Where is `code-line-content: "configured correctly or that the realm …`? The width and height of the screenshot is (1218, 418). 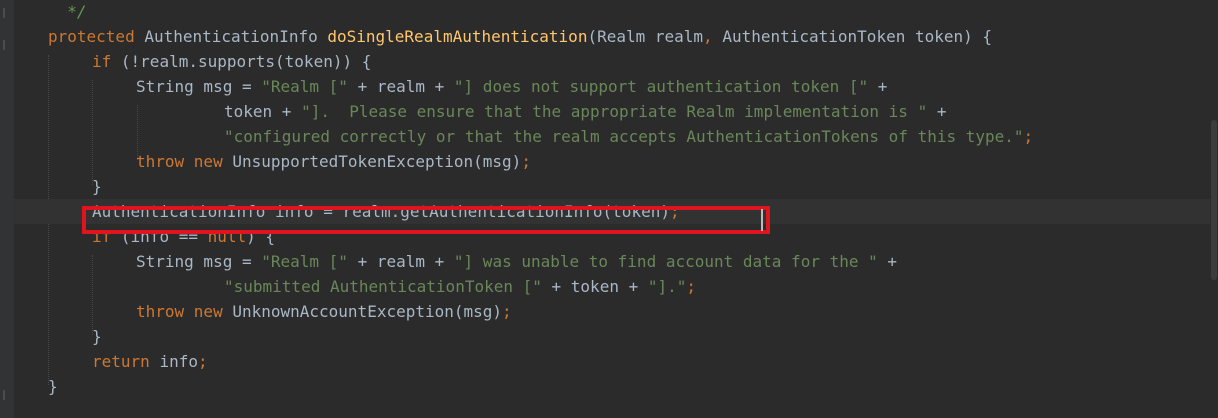 code-line-content: "configured correctly or that the realm … is located at coordinates (628, 136).